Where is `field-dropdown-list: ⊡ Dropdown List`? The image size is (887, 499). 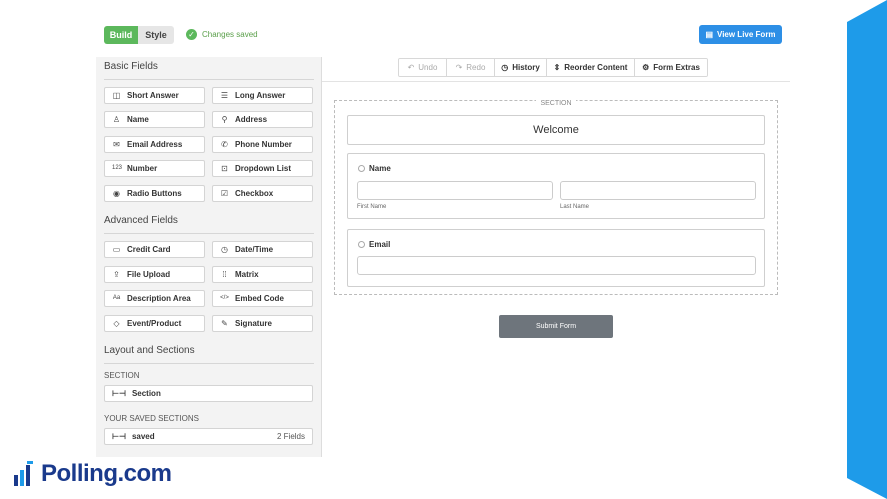
field-dropdown-list: ⊡ Dropdown List is located at coordinates (262, 168).